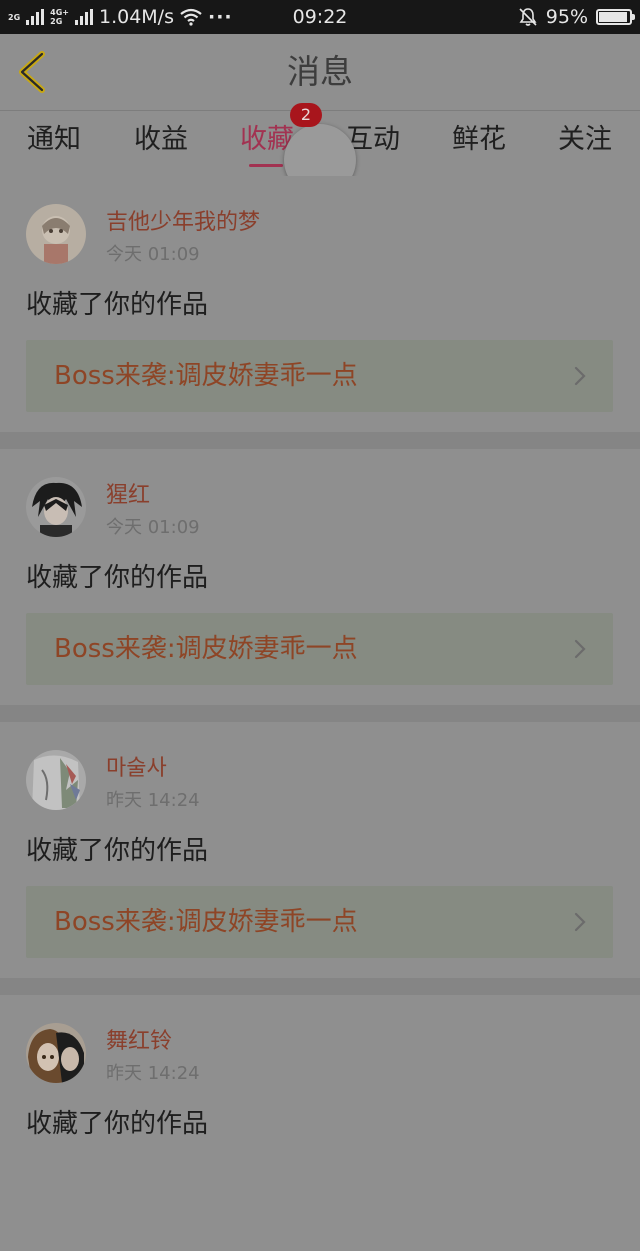 The image size is (640, 1251). I want to click on status-right: 95%, so click(576, 17).